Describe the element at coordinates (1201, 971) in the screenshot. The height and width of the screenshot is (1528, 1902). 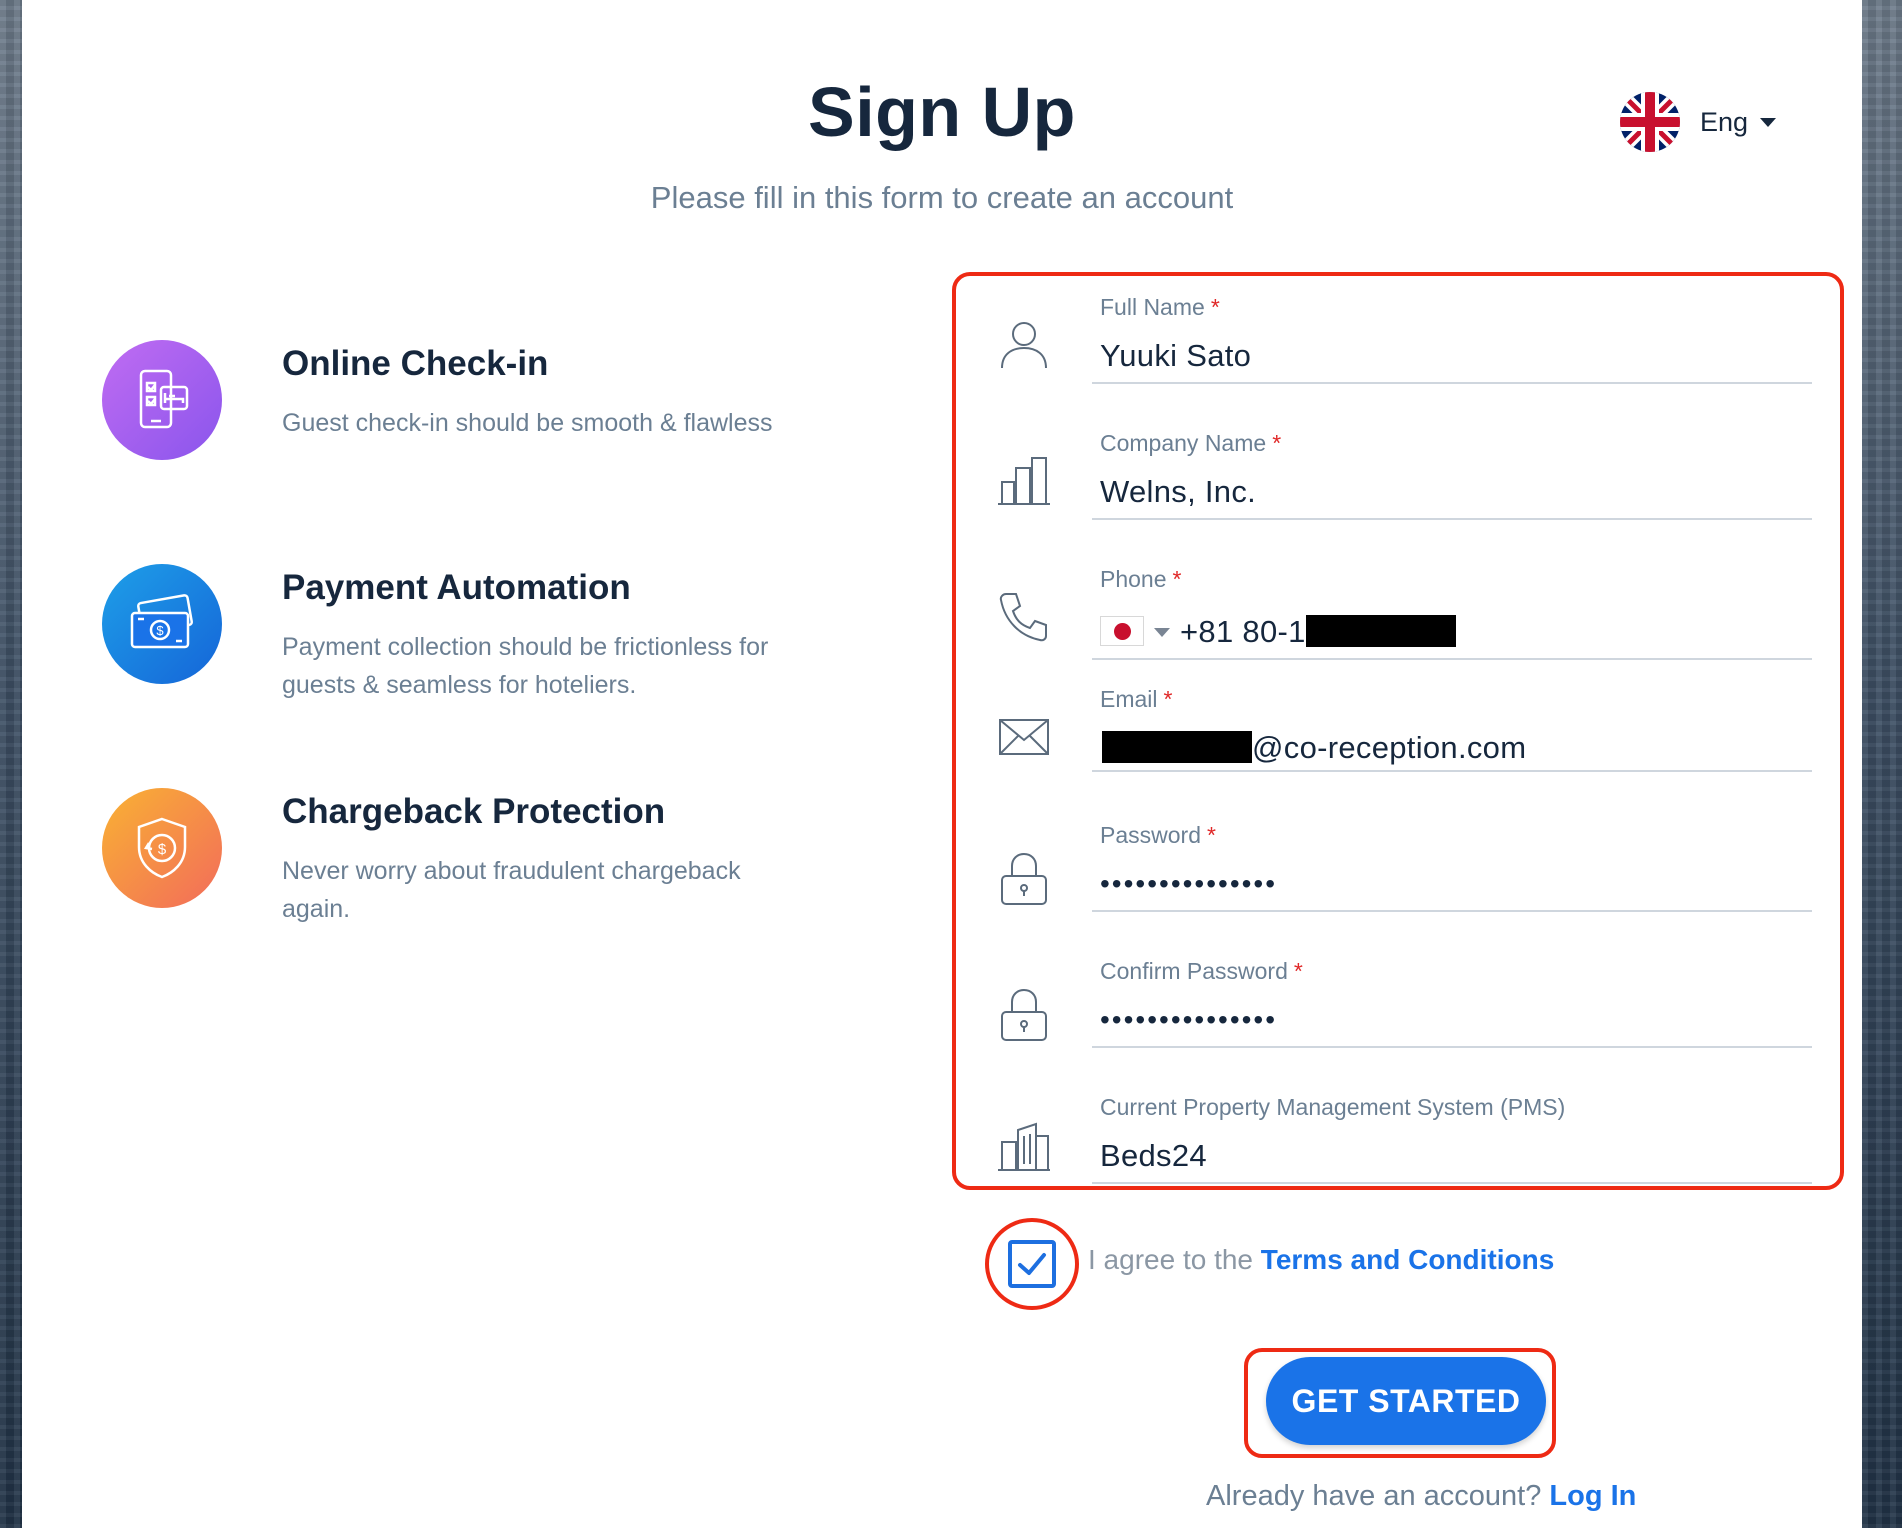
I see `confirm-password-label: Confirm Password *` at that location.